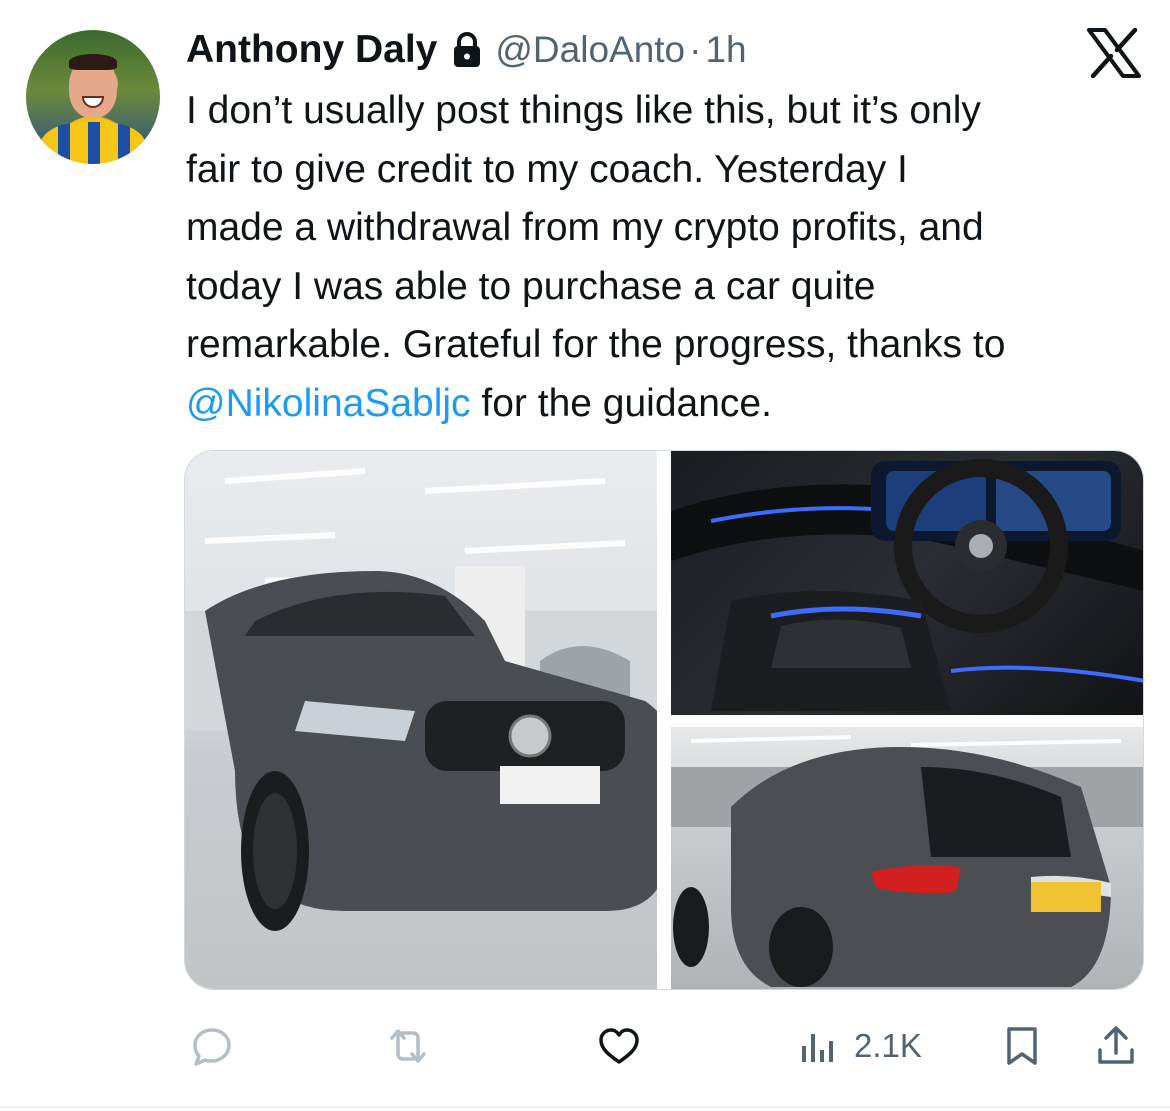  I want to click on retweet-icon, so click(408, 1046).